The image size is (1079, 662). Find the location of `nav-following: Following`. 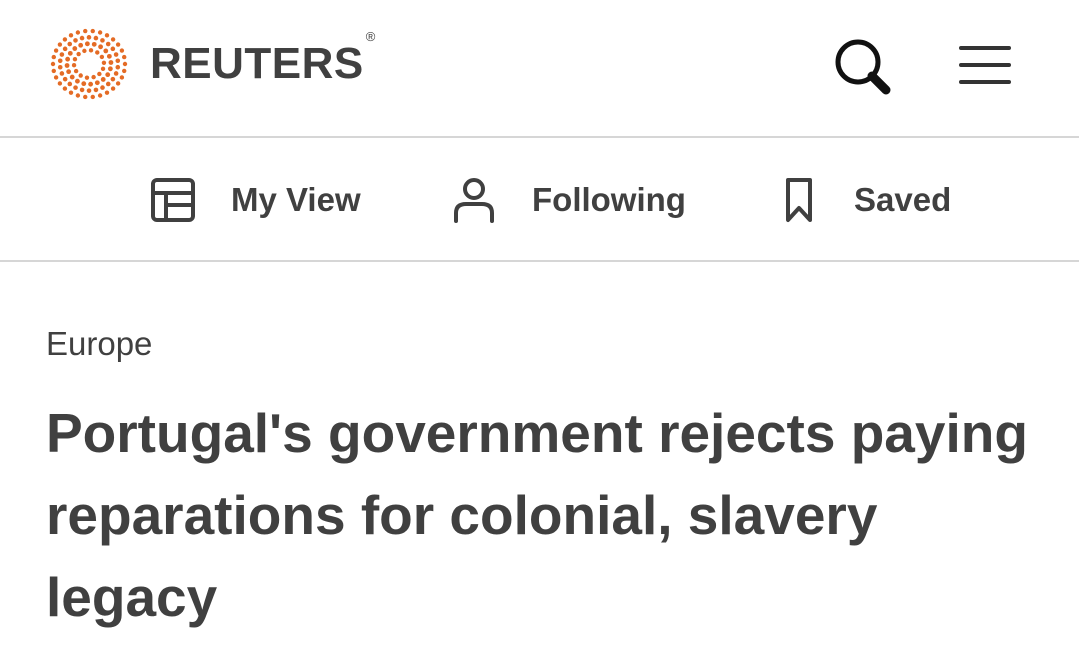

nav-following: Following is located at coordinates (569, 200).